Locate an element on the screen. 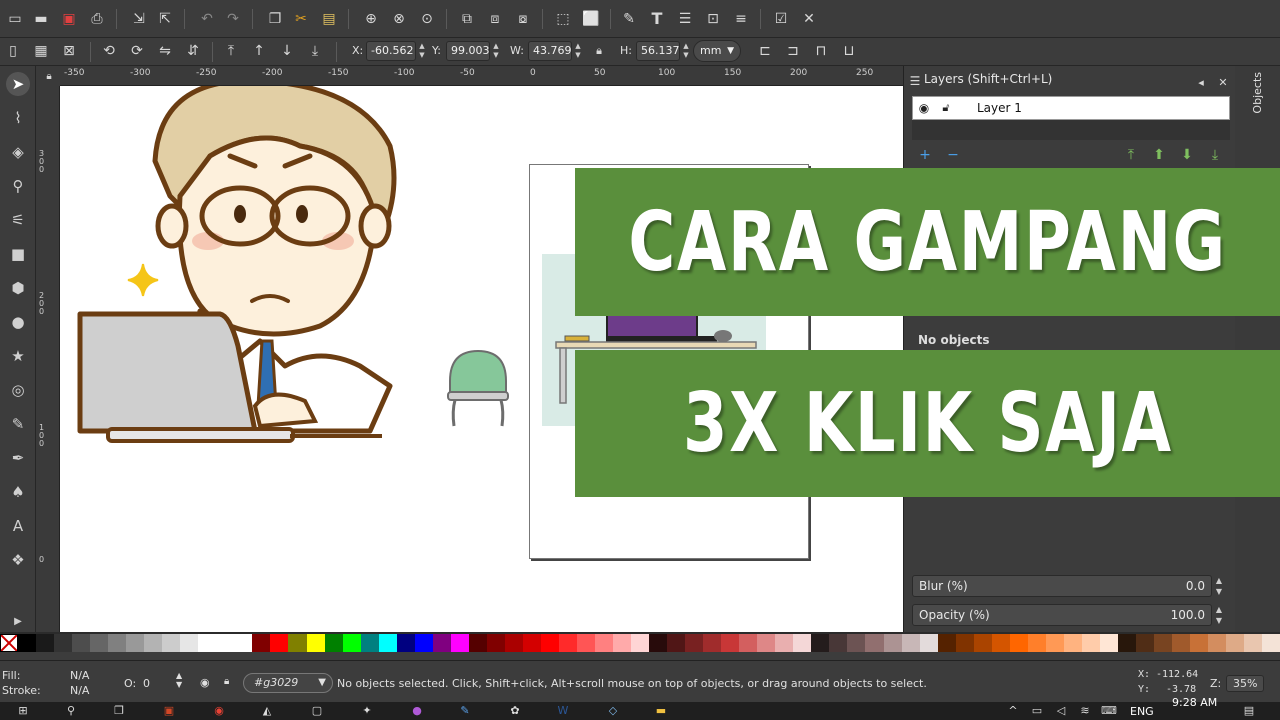 Image resolution: width=1280 pixels, height=720 pixels. pen-tool-icon: ✒ is located at coordinates (18, 458).